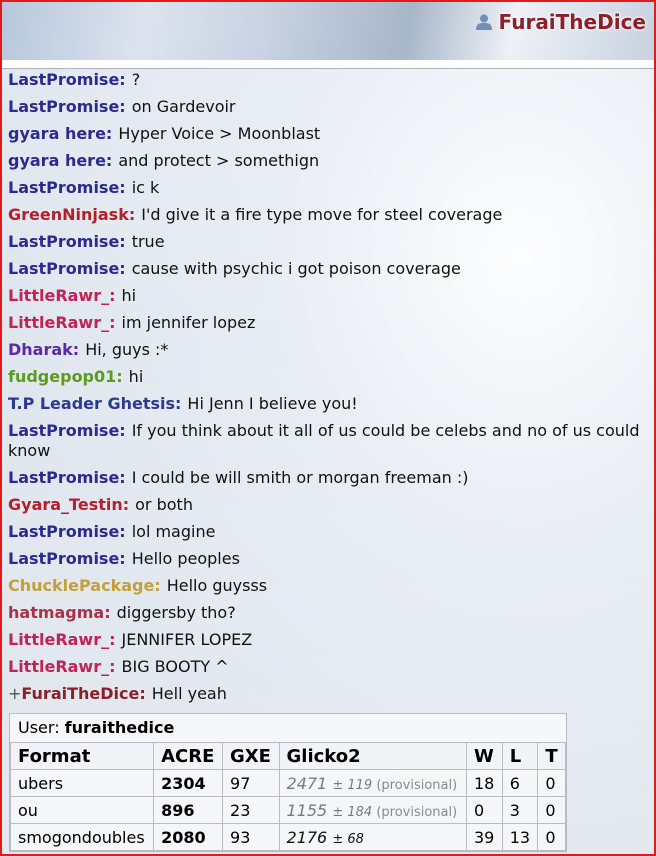  What do you see at coordinates (188, 756) in the screenshot?
I see `table-header-cell: ACRE` at bounding box center [188, 756].